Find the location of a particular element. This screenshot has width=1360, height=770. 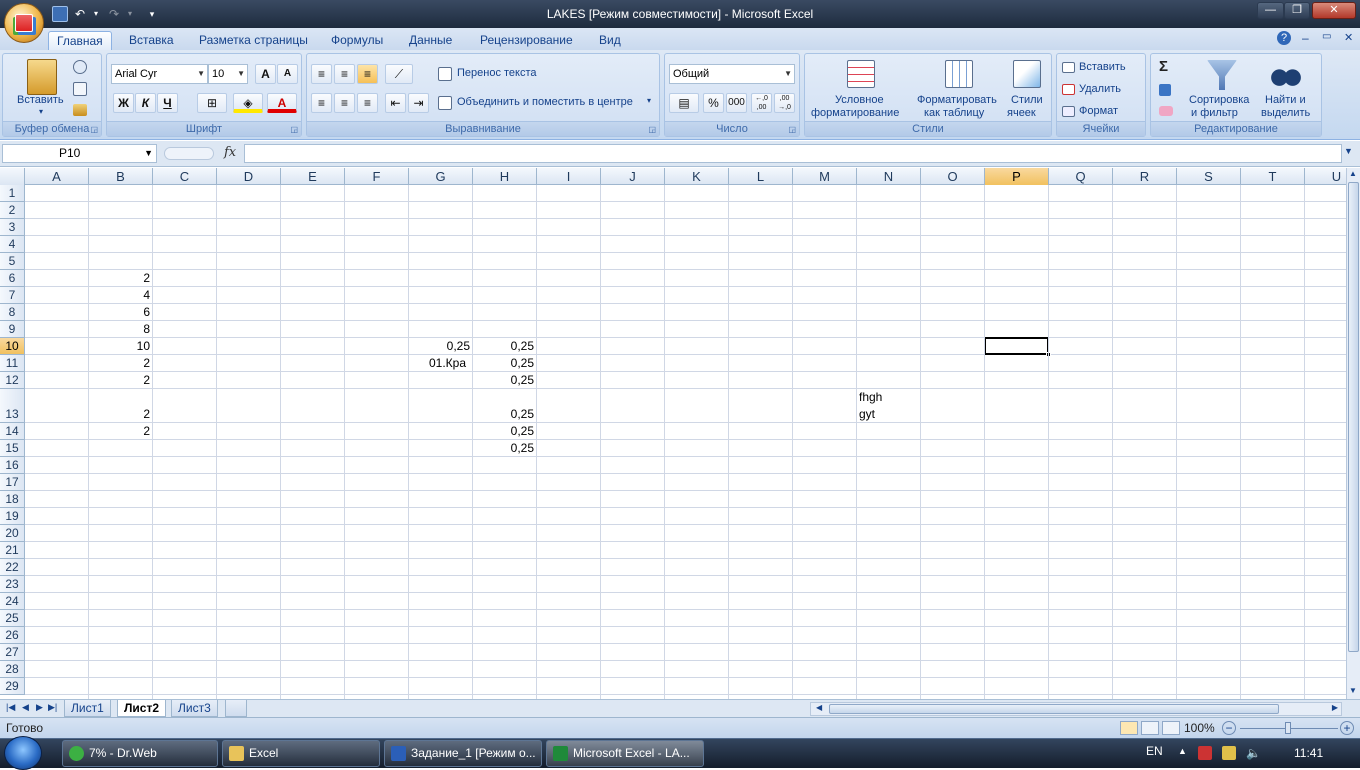

row-header-8: 8 is located at coordinates (12, 312).